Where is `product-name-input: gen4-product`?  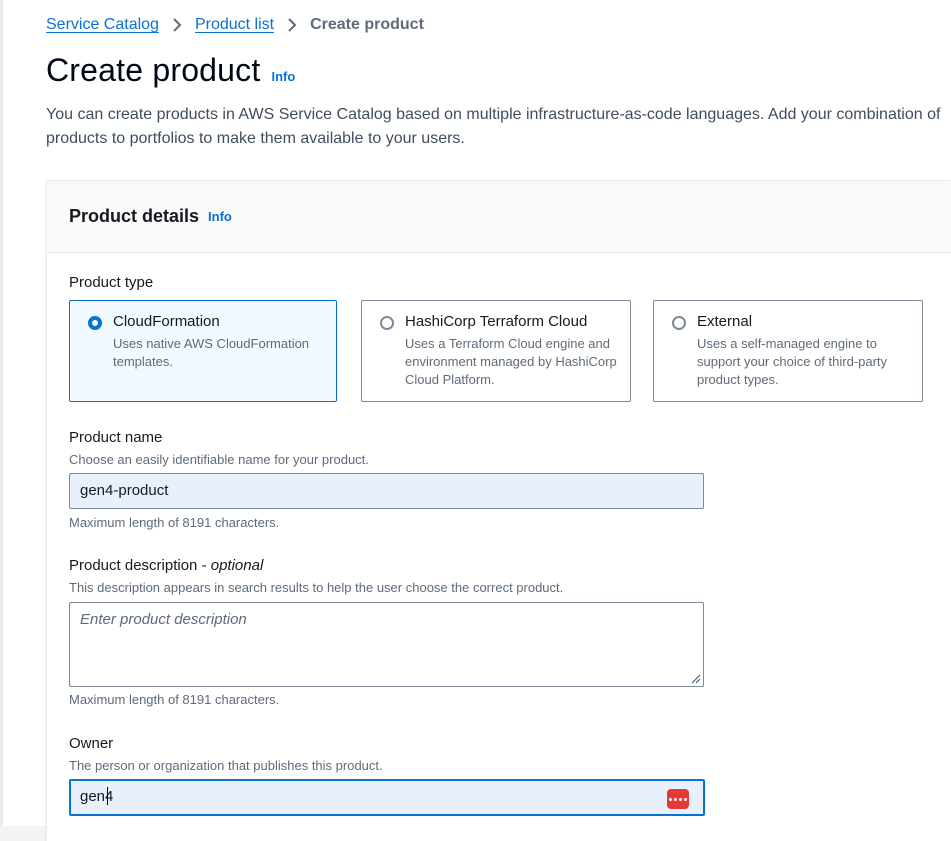
product-name-input: gen4-product is located at coordinates (386, 491).